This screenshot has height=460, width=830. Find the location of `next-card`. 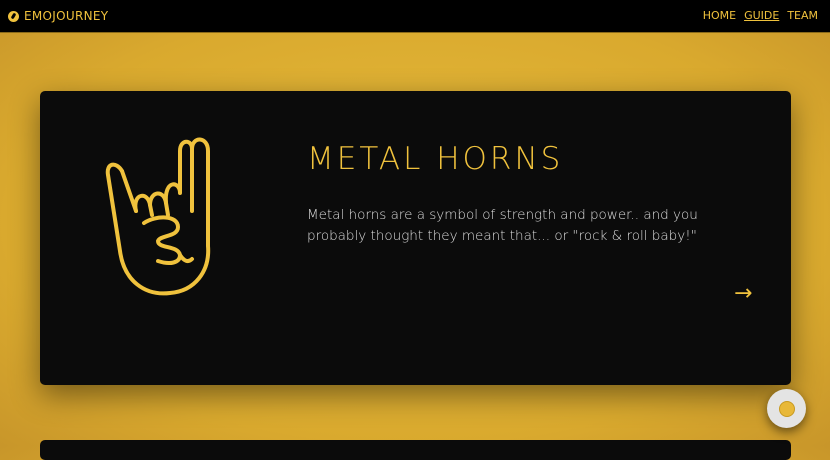

next-card is located at coordinates (415, 450).